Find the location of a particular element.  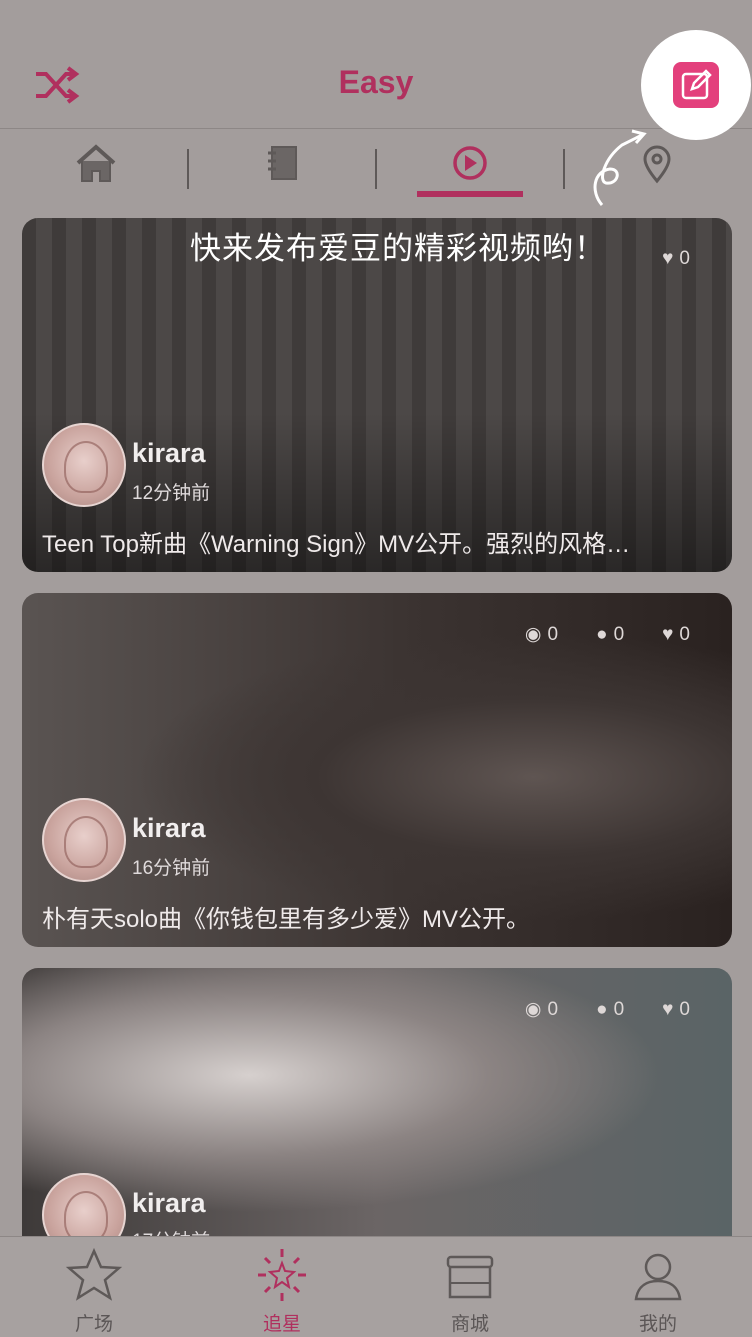

card-stats: ♥ 0 is located at coordinates (676, 259).